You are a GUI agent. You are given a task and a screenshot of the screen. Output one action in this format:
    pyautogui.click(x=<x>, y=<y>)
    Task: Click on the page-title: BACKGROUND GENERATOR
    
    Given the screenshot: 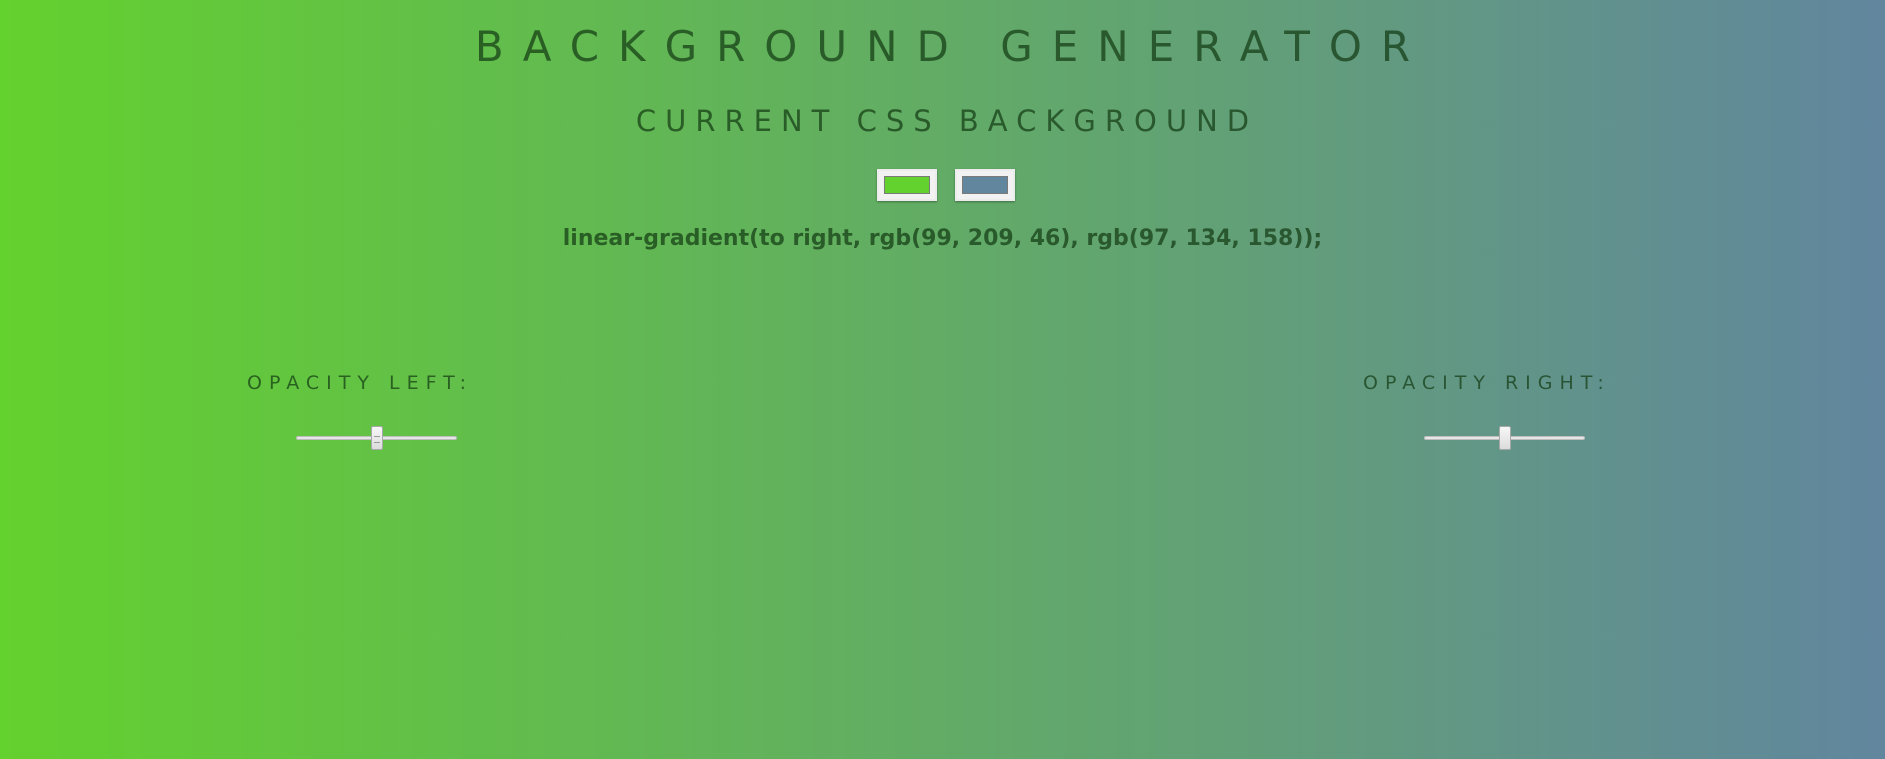 What is the action you would take?
    pyautogui.click(x=952, y=46)
    